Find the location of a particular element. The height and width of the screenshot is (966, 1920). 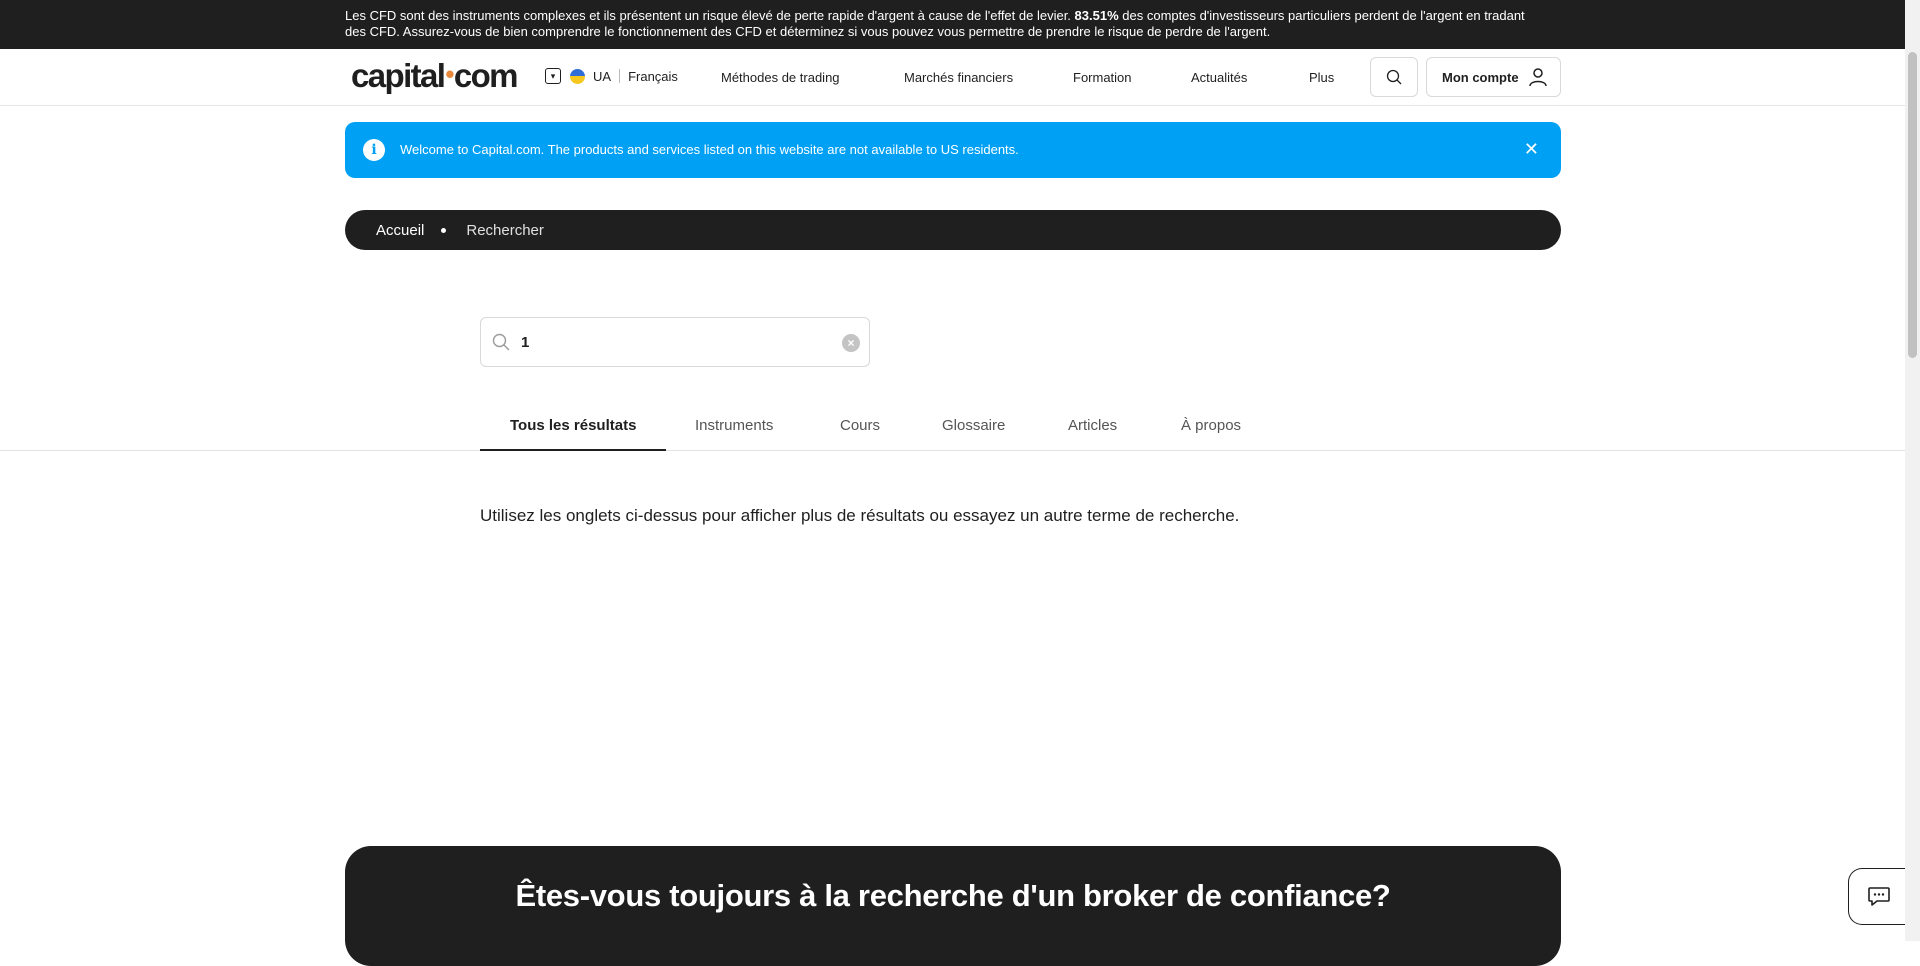

search-field: × is located at coordinates (675, 342).